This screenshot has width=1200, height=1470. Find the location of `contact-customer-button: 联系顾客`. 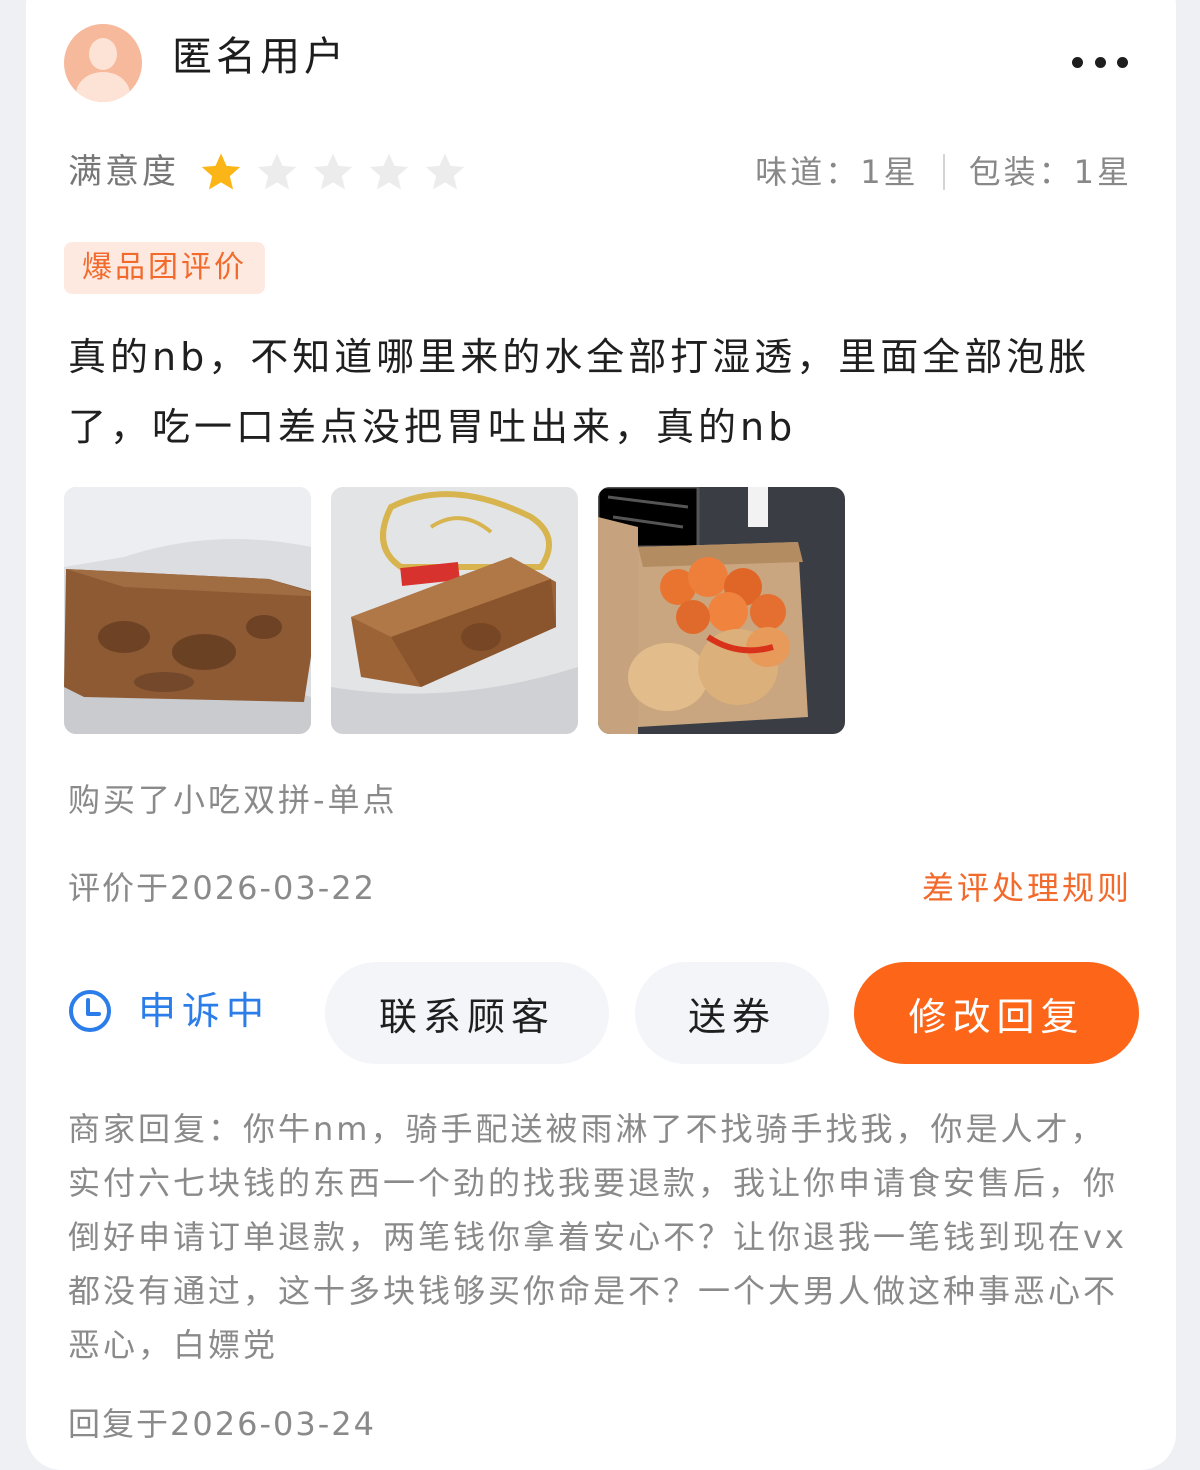

contact-customer-button: 联系顾客 is located at coordinates (467, 1013).